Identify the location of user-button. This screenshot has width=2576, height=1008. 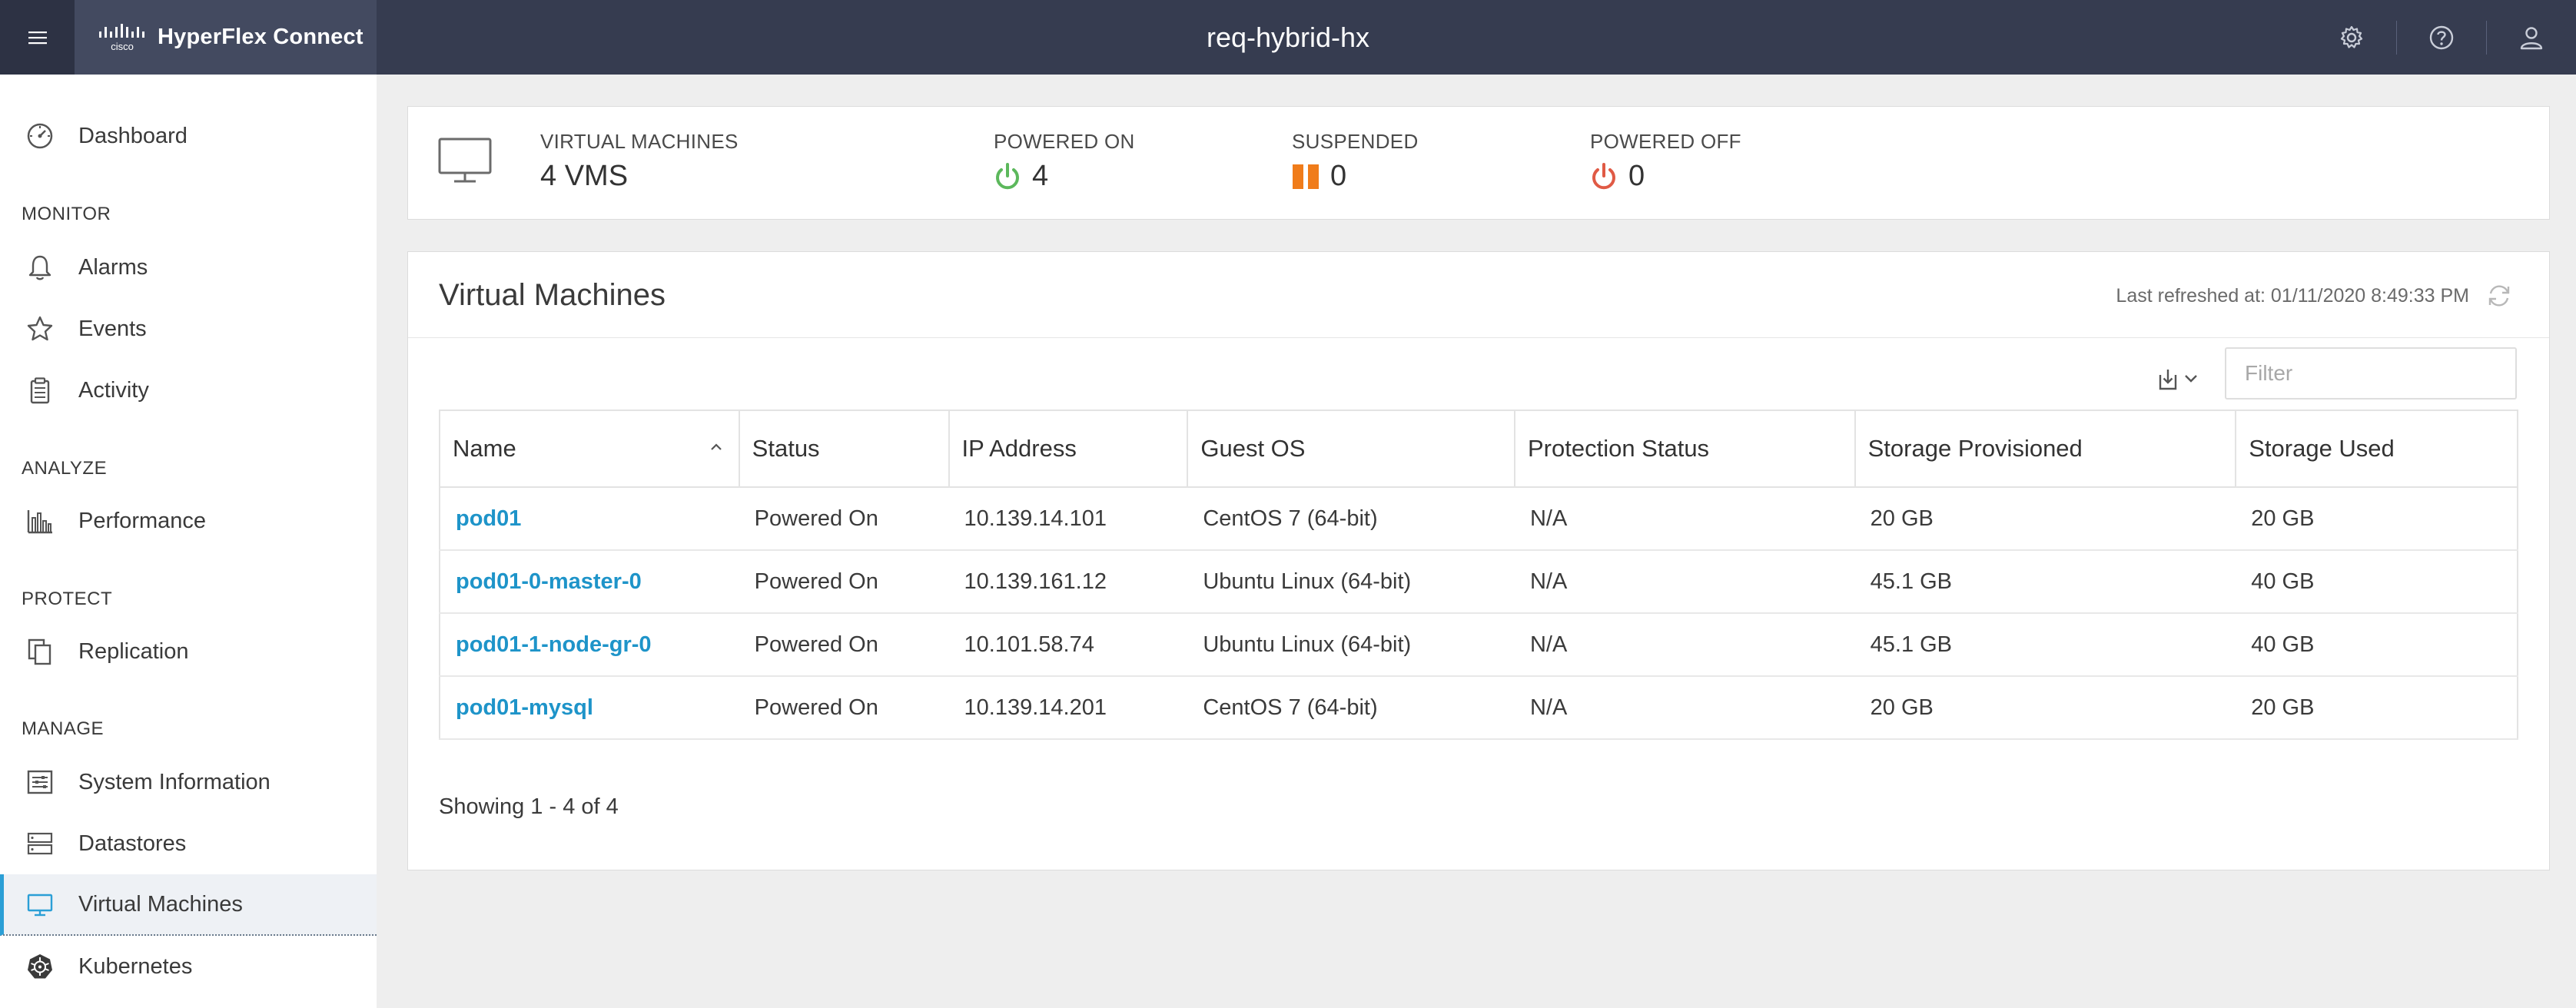
(2531, 37).